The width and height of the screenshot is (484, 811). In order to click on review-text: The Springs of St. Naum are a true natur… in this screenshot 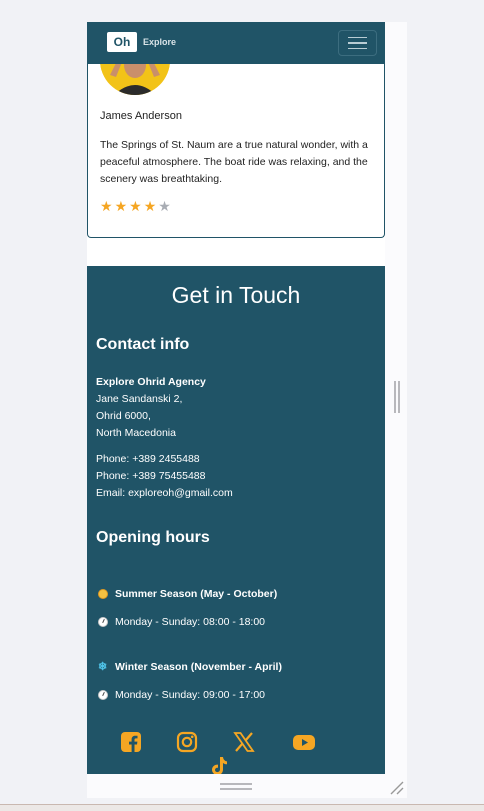, I will do `click(234, 162)`.